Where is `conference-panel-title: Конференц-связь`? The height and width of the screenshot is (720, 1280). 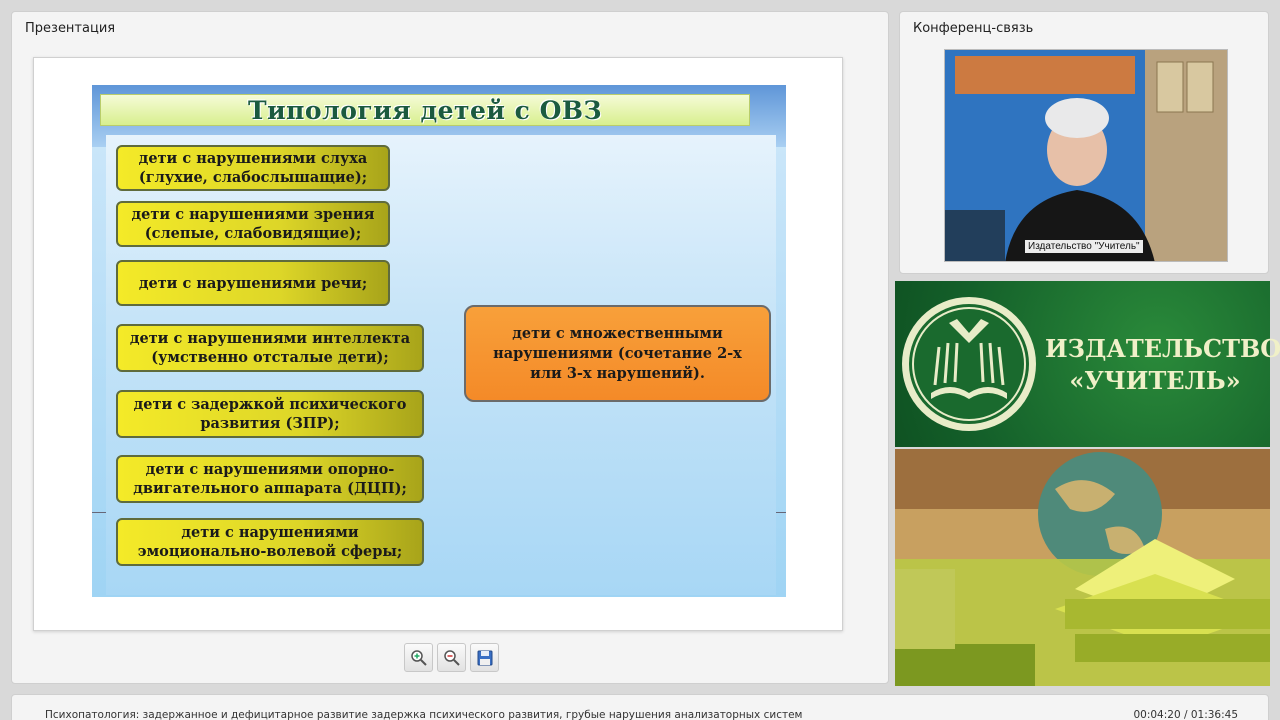
conference-panel-title: Конференц-связь is located at coordinates (973, 28).